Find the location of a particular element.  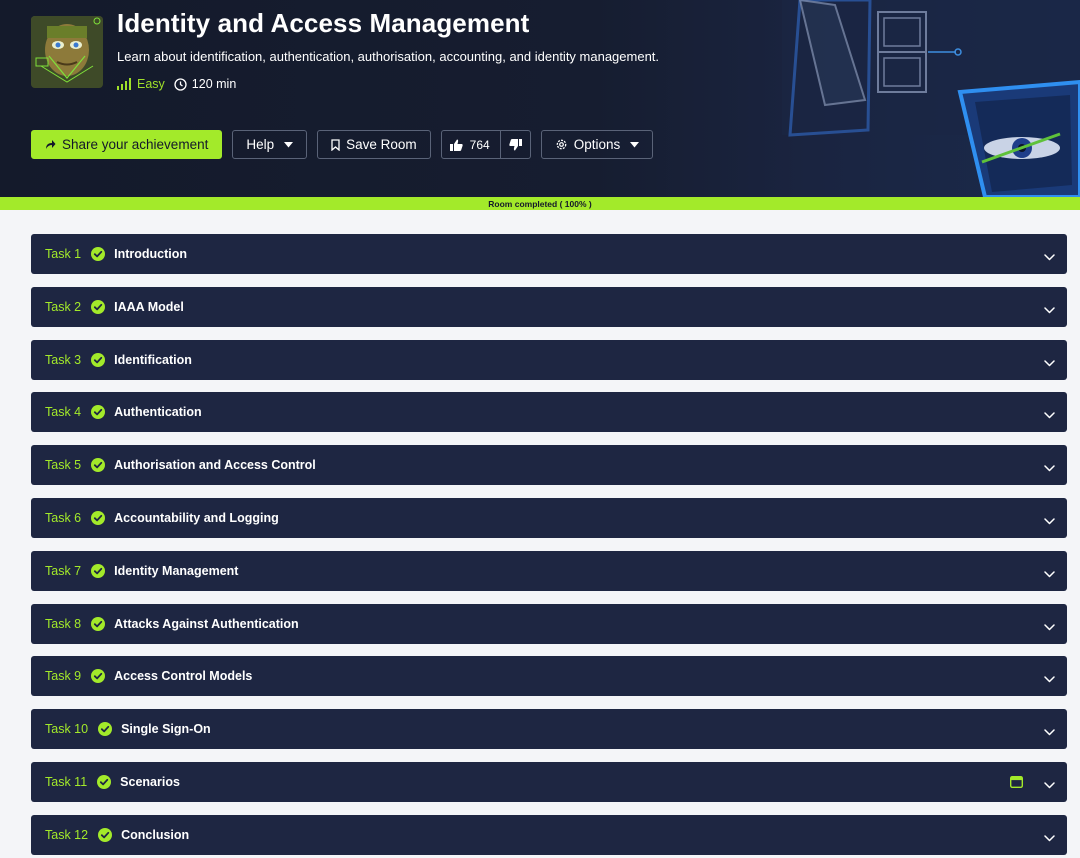

task-number: Task 3 is located at coordinates (63, 359).